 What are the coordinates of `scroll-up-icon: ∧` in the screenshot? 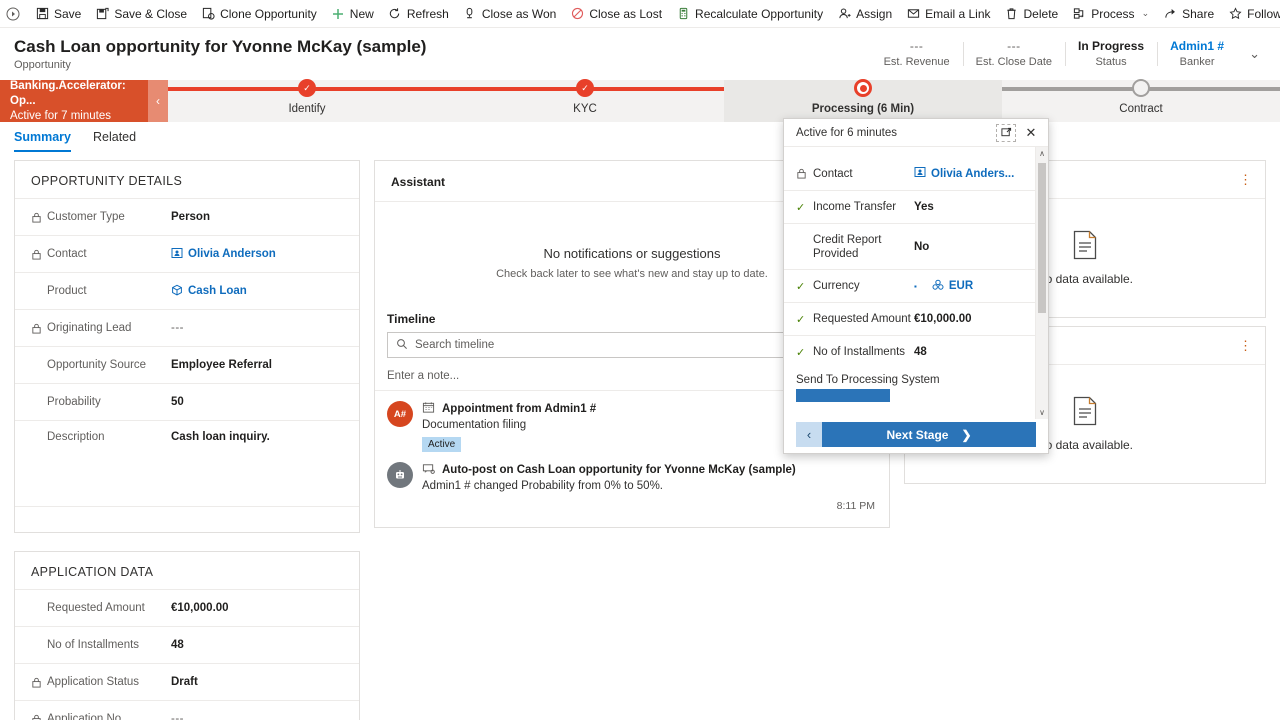 It's located at (1042, 153).